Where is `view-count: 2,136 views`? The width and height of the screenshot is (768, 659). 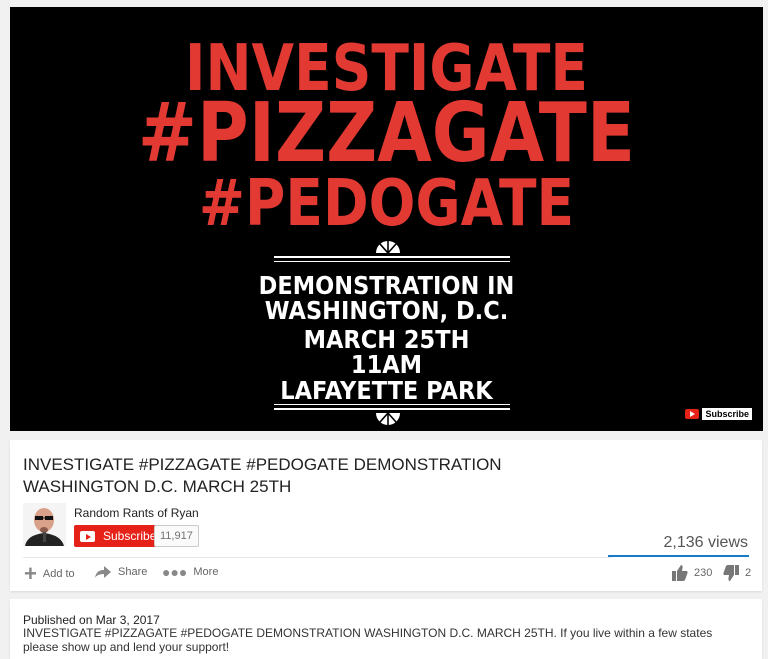
view-count: 2,136 views is located at coordinates (706, 542).